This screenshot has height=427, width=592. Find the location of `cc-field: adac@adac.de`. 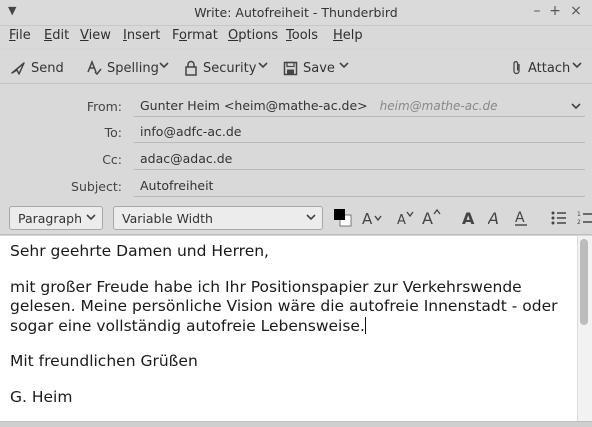

cc-field: adac@adac.de is located at coordinates (359, 159).